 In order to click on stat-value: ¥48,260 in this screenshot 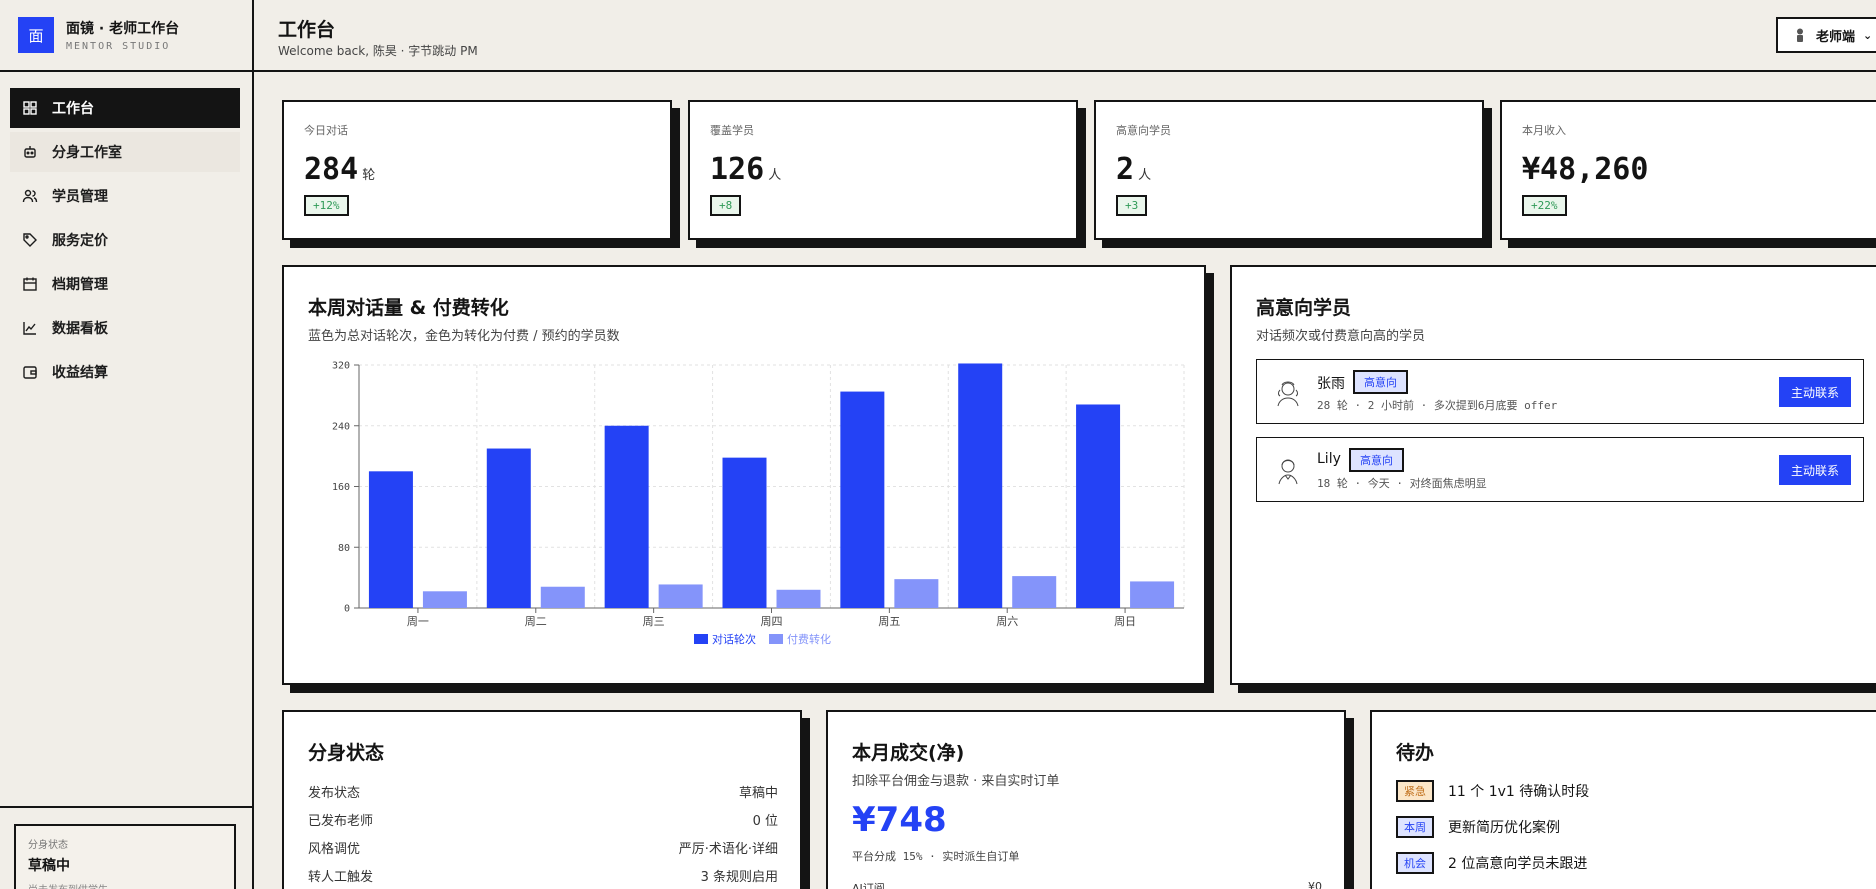, I will do `click(1585, 169)`.